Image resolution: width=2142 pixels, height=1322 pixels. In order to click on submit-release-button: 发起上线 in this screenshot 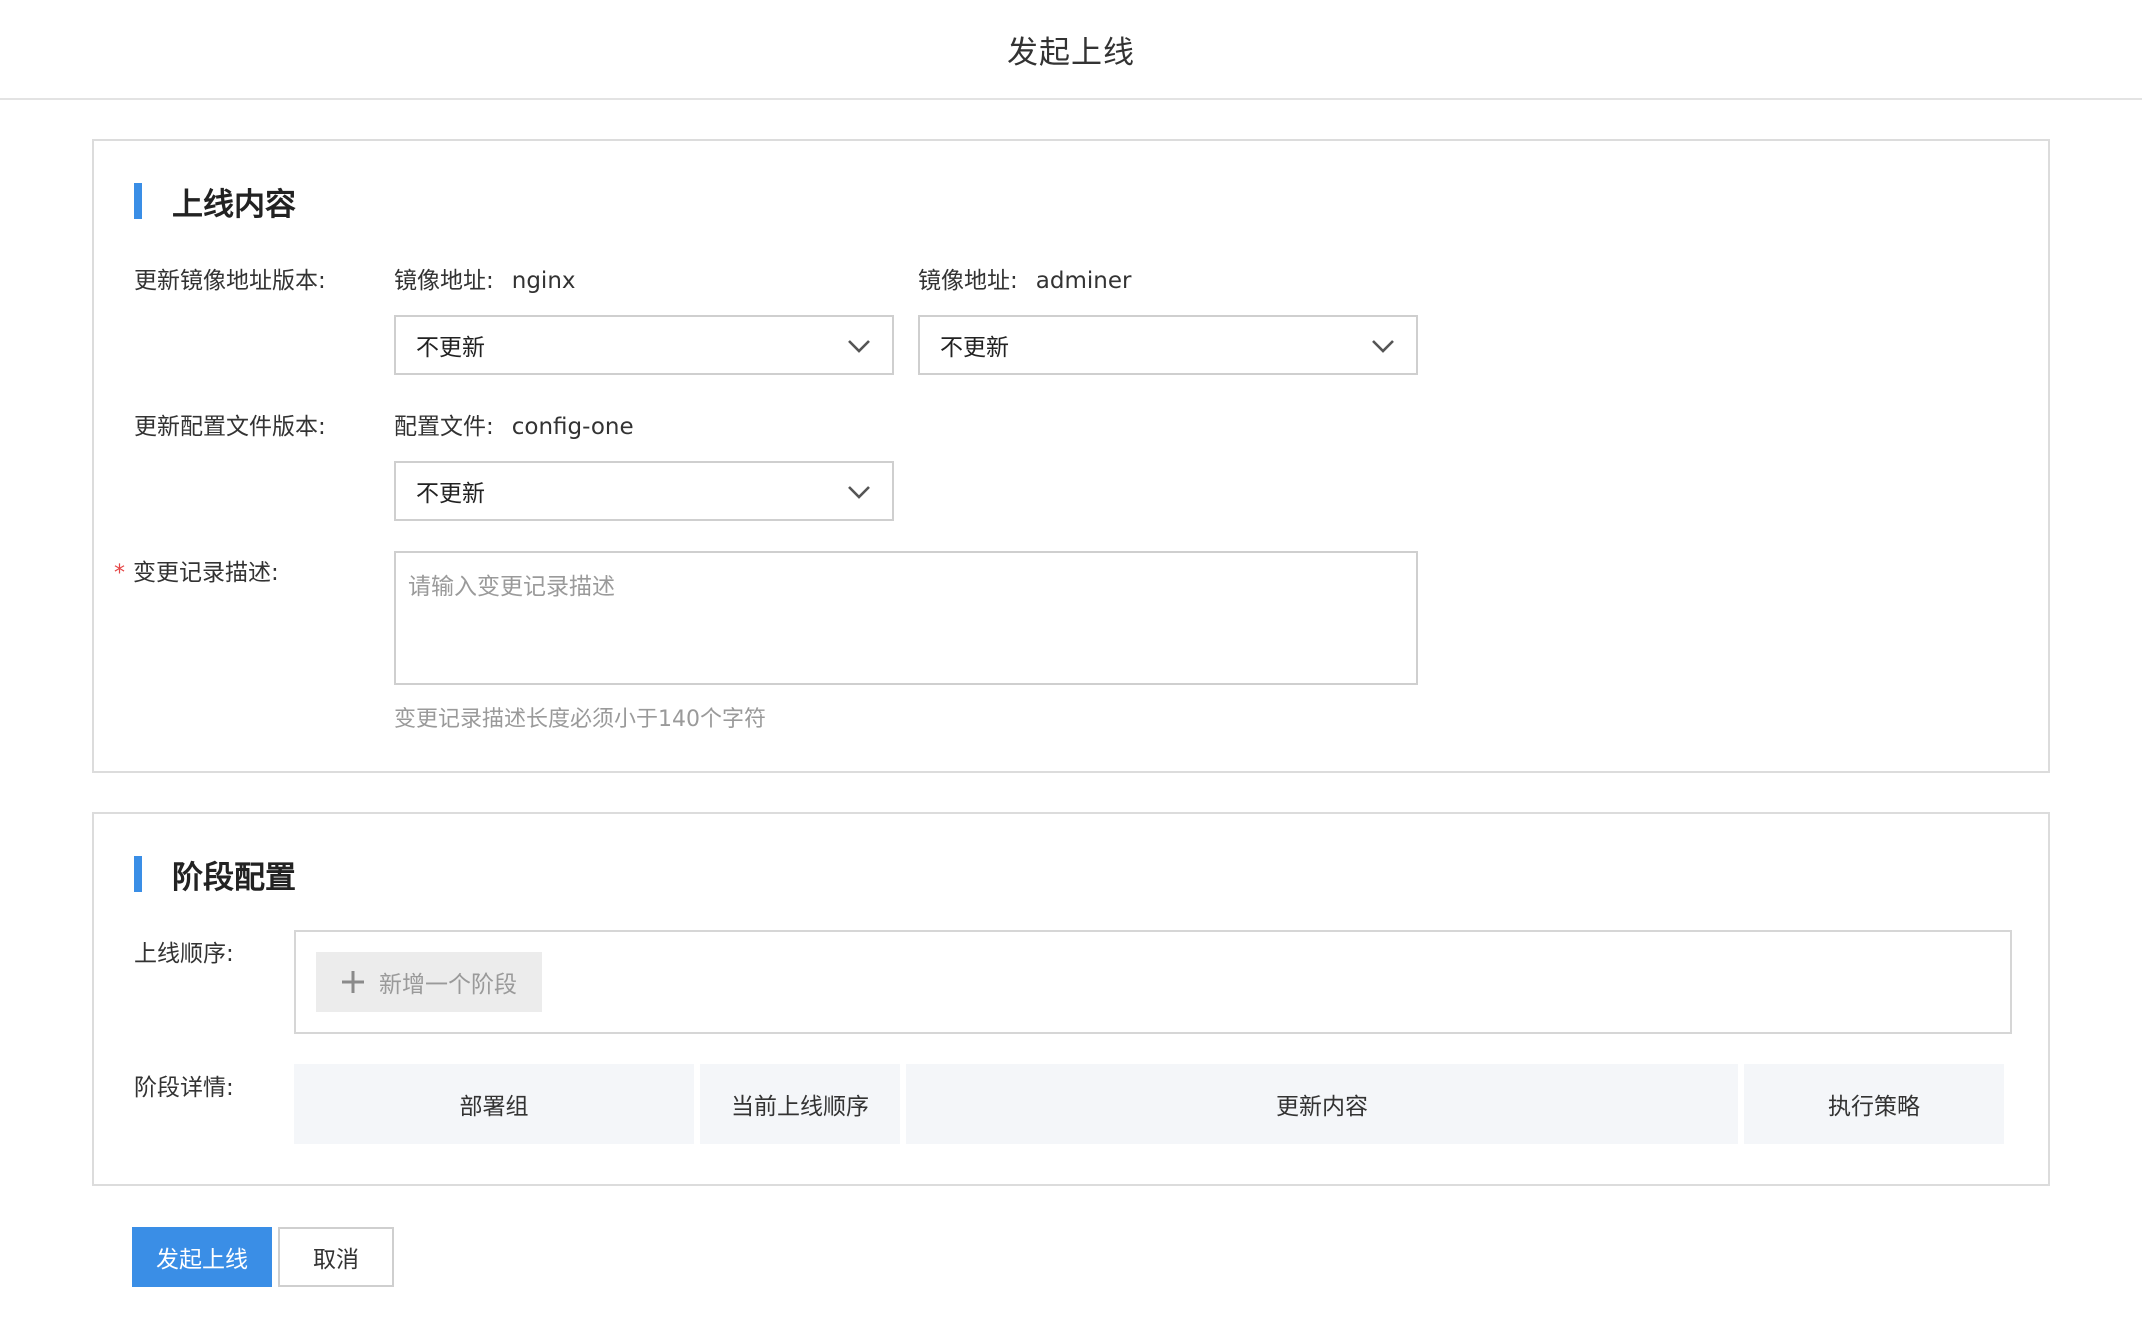, I will do `click(202, 1257)`.